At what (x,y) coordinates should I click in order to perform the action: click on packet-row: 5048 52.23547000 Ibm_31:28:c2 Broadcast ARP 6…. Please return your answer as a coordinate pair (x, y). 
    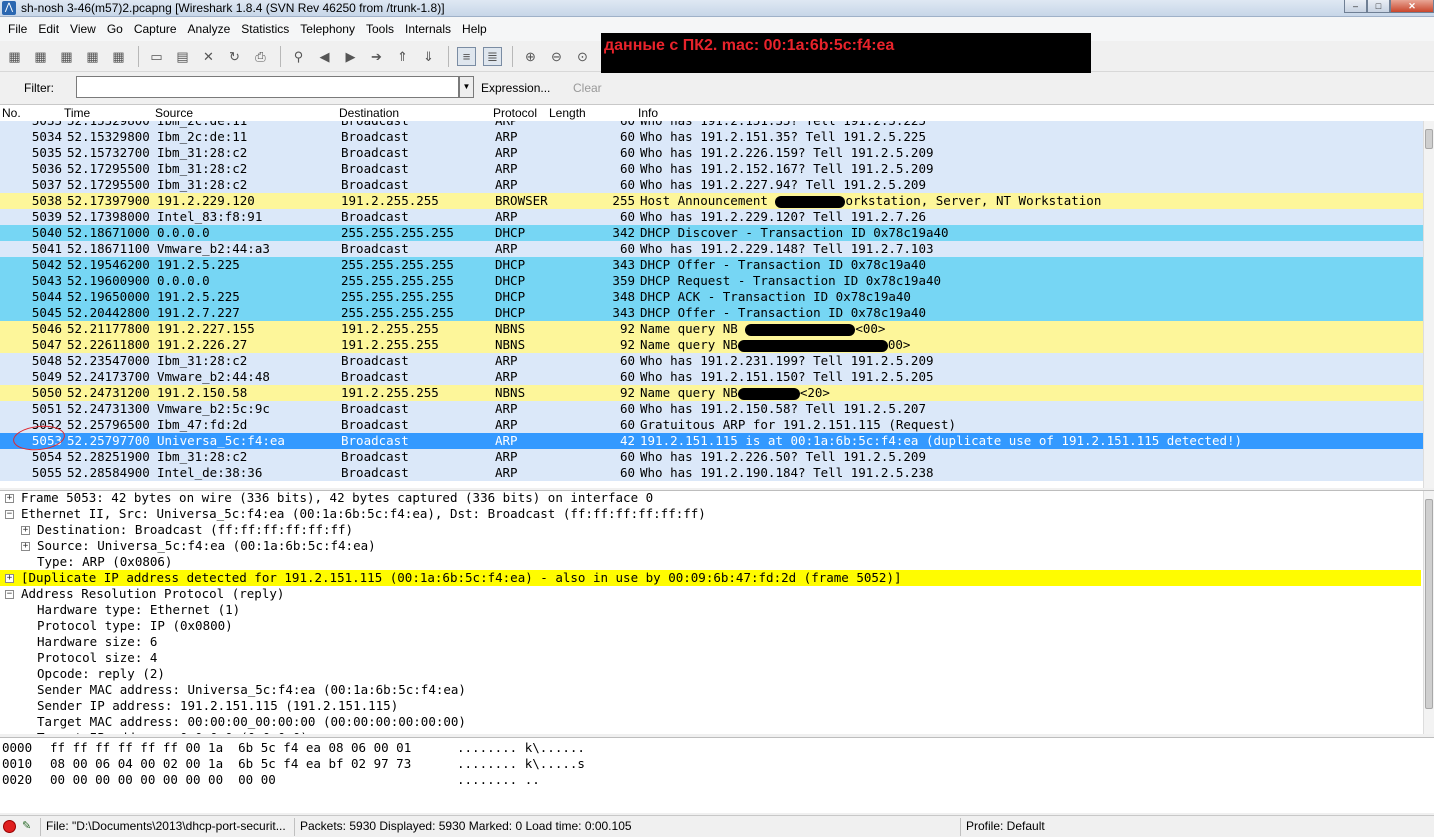
    Looking at the image, I should click on (711, 361).